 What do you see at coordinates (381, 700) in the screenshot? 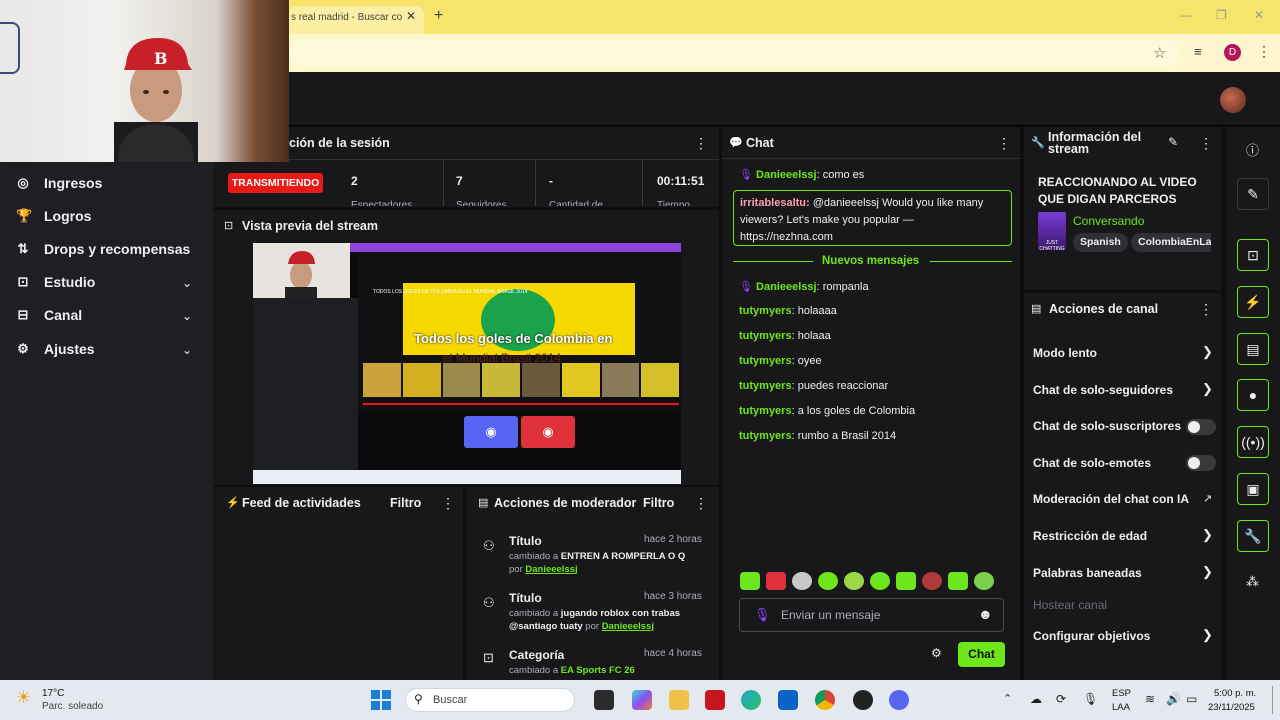
I see `windows-start-icon` at bounding box center [381, 700].